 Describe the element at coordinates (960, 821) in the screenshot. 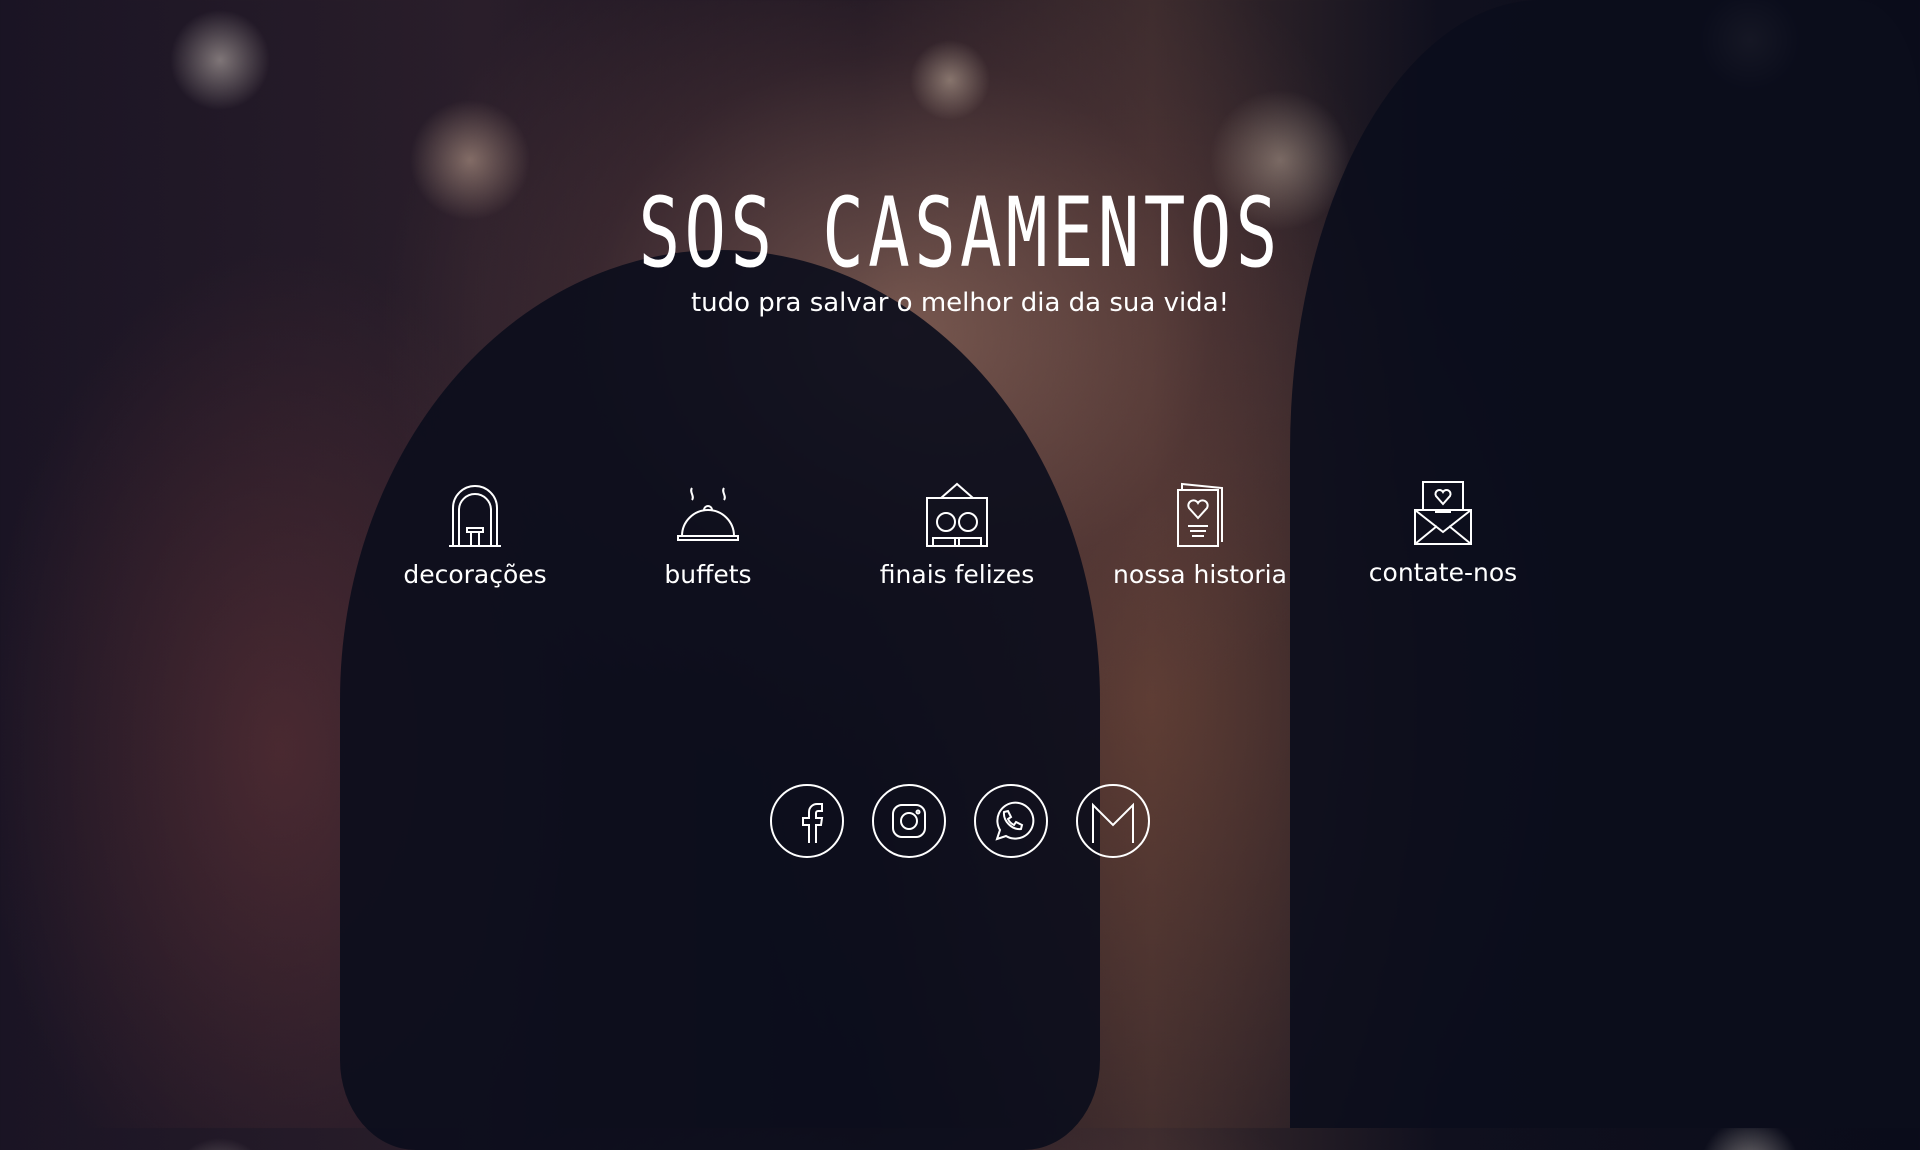

I see `social-links` at that location.